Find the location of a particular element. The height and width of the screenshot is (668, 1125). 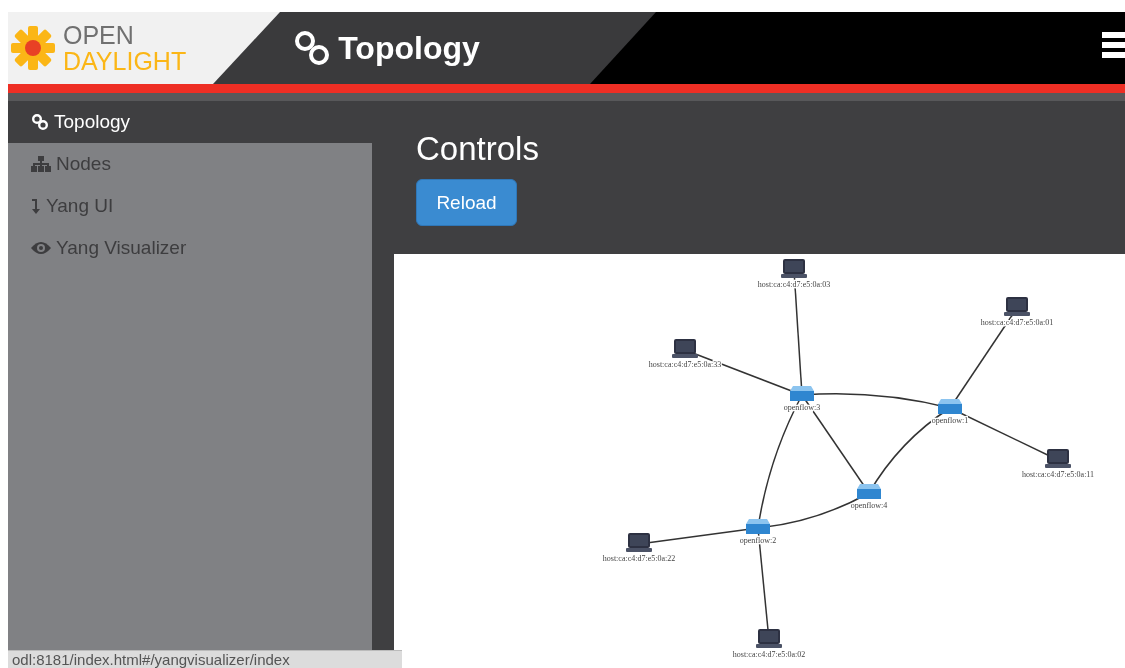

reload-button: Reload is located at coordinates (466, 203).